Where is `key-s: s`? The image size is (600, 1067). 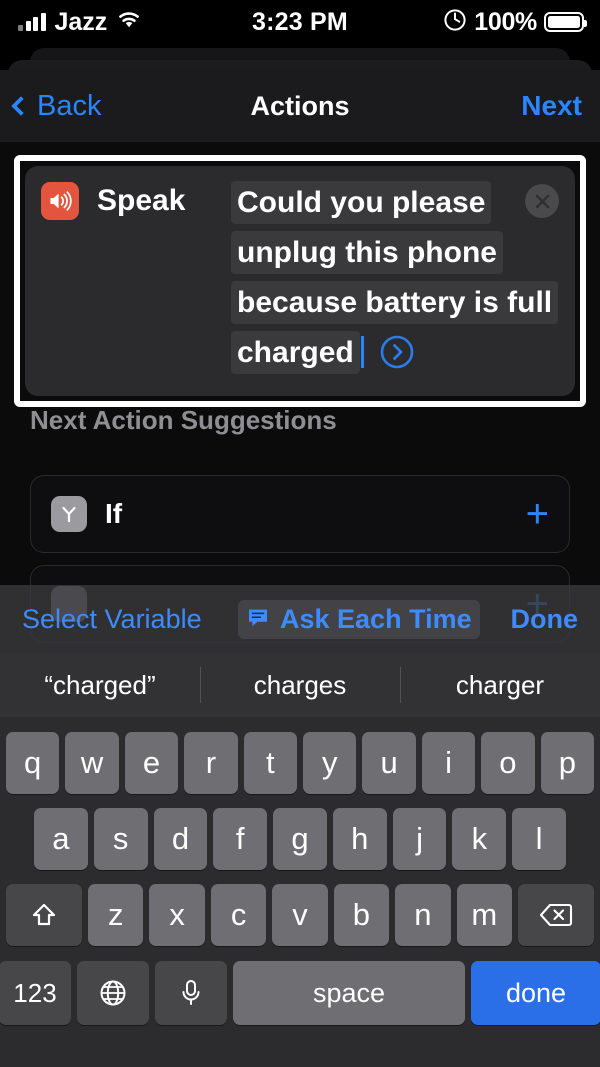 key-s: s is located at coordinates (120, 839).